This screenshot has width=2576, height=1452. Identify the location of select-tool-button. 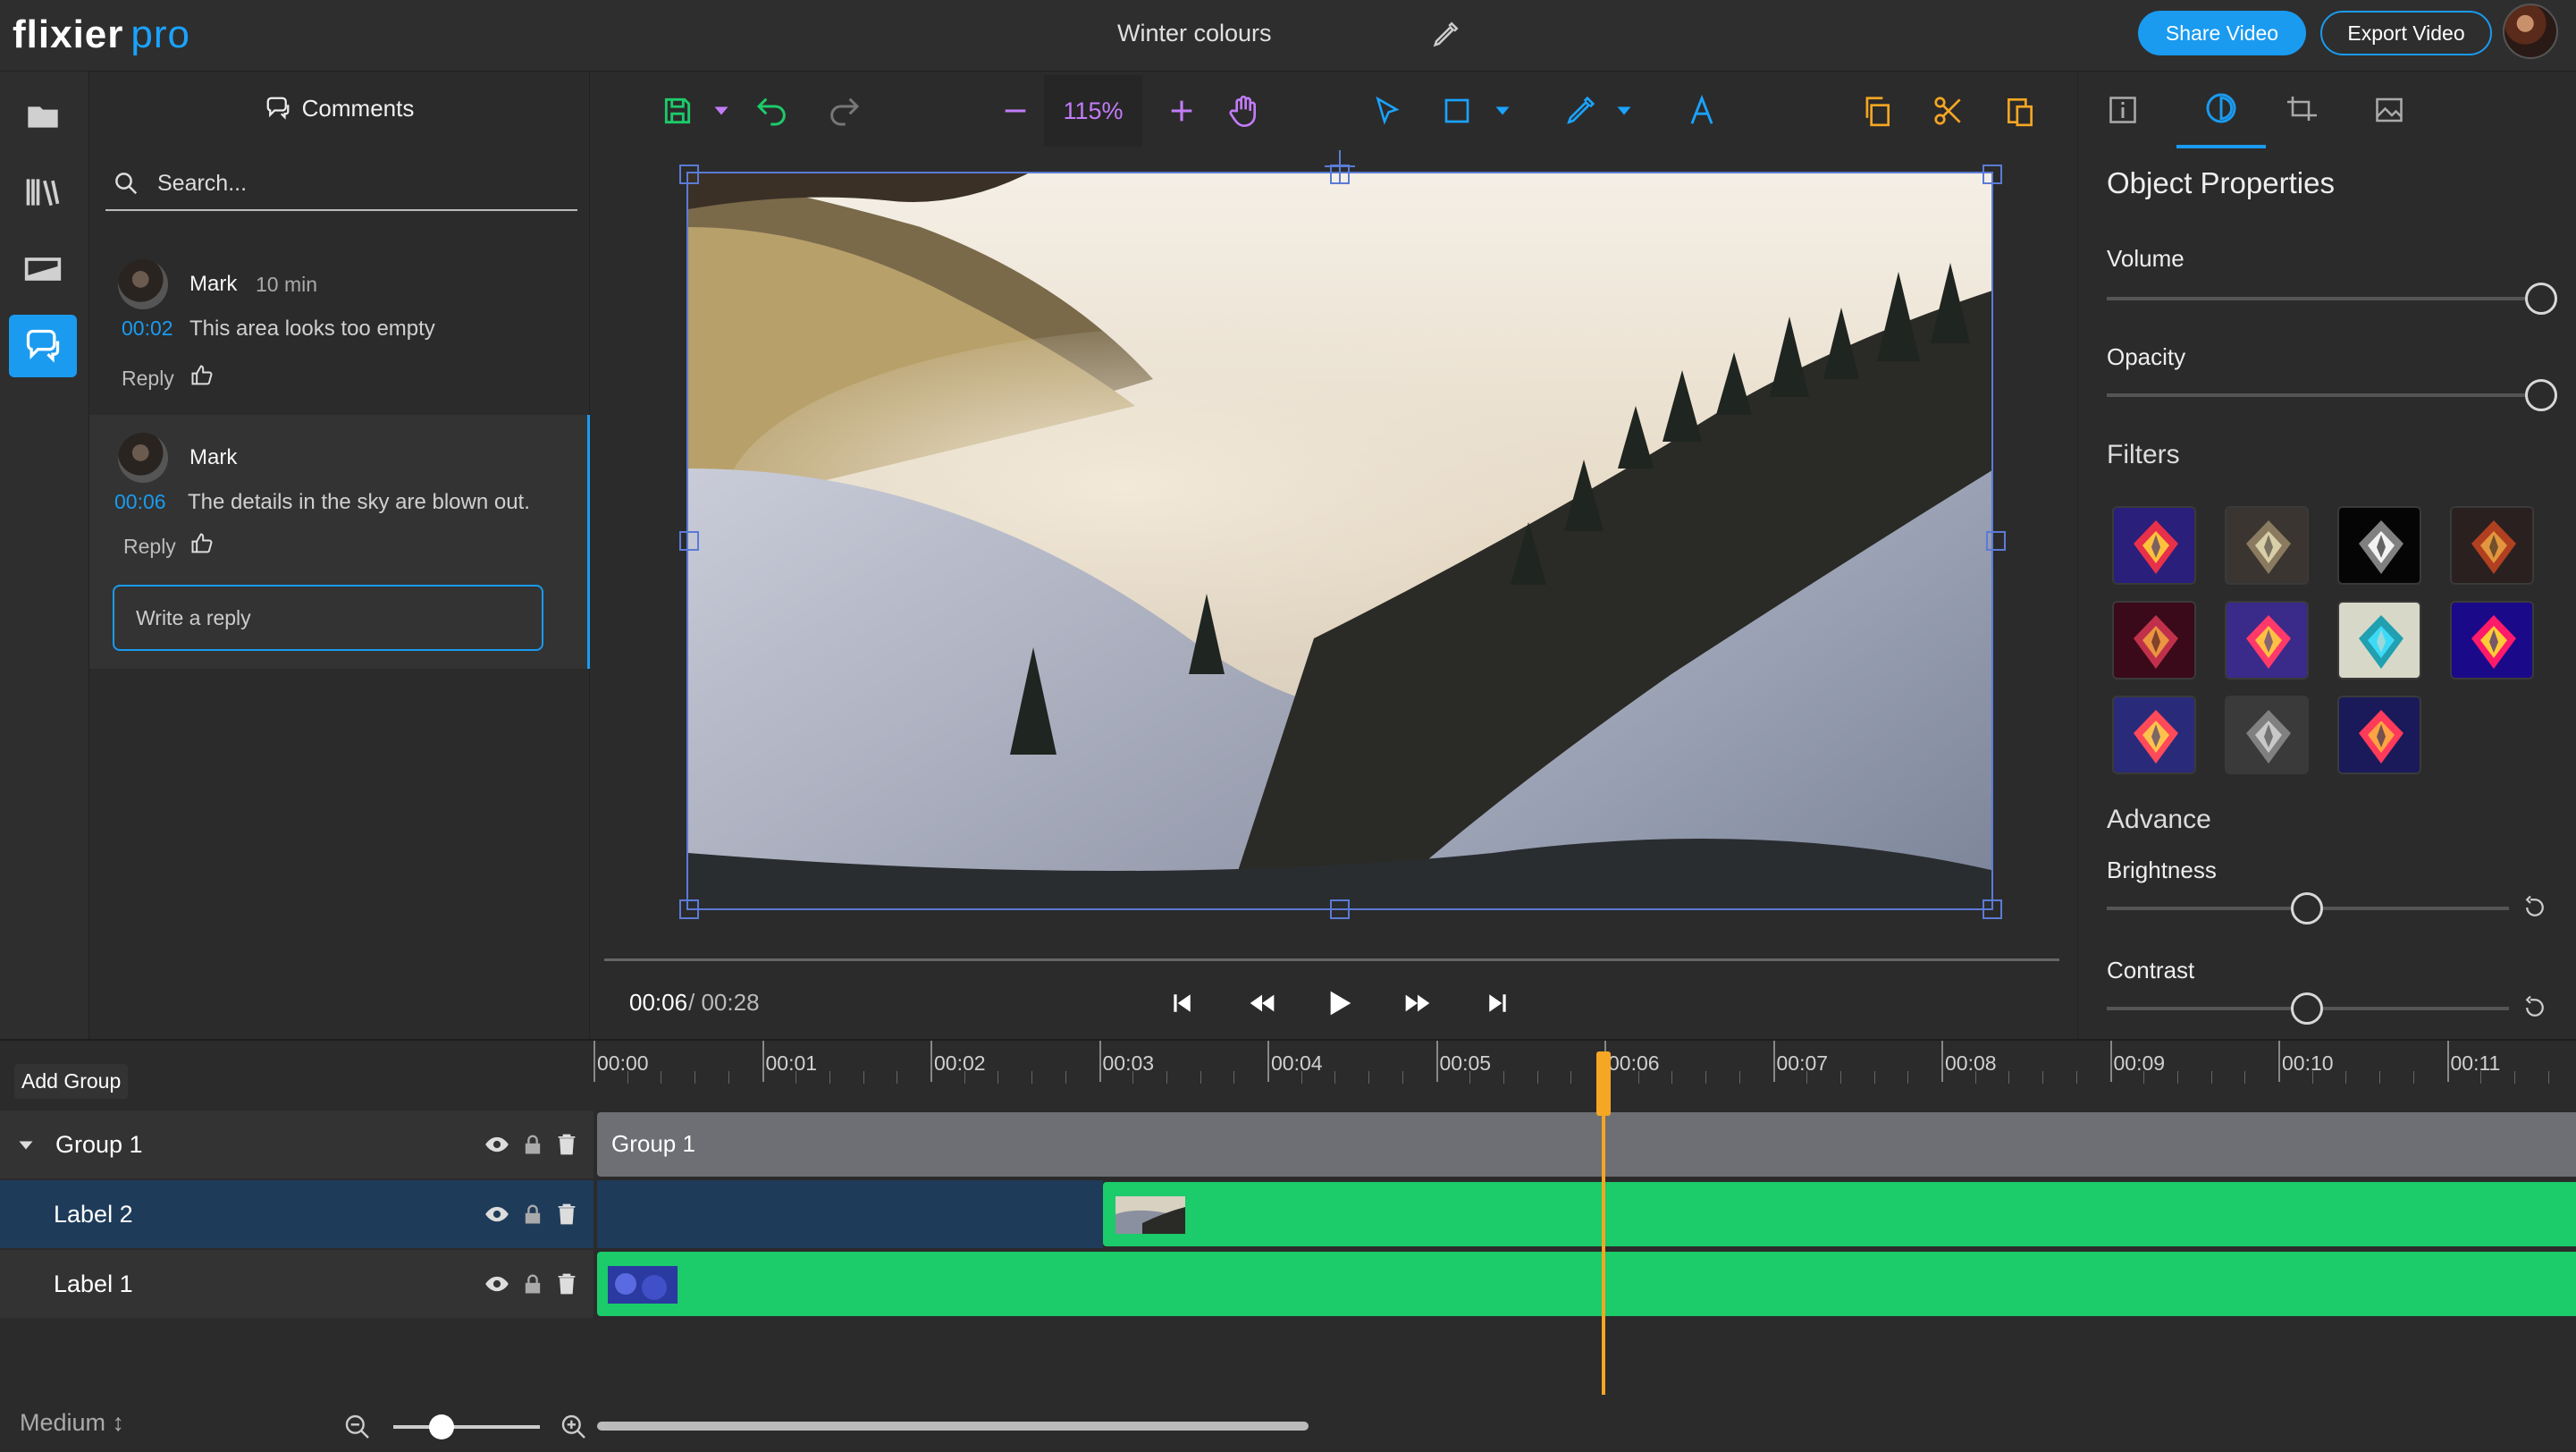
(1388, 110).